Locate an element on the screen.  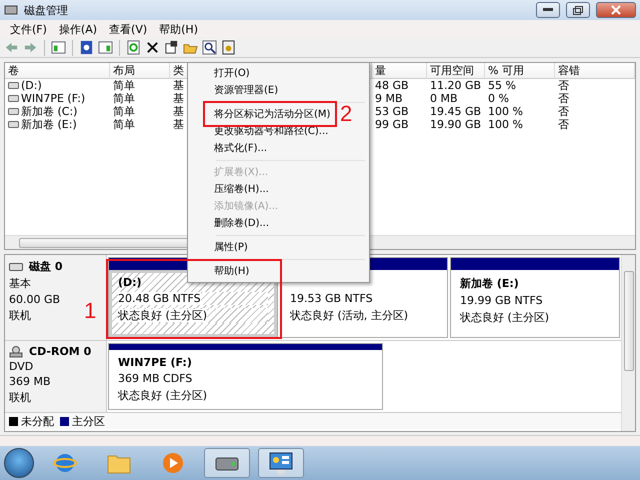
legend-label: 未分配 is located at coordinates (37, 421).